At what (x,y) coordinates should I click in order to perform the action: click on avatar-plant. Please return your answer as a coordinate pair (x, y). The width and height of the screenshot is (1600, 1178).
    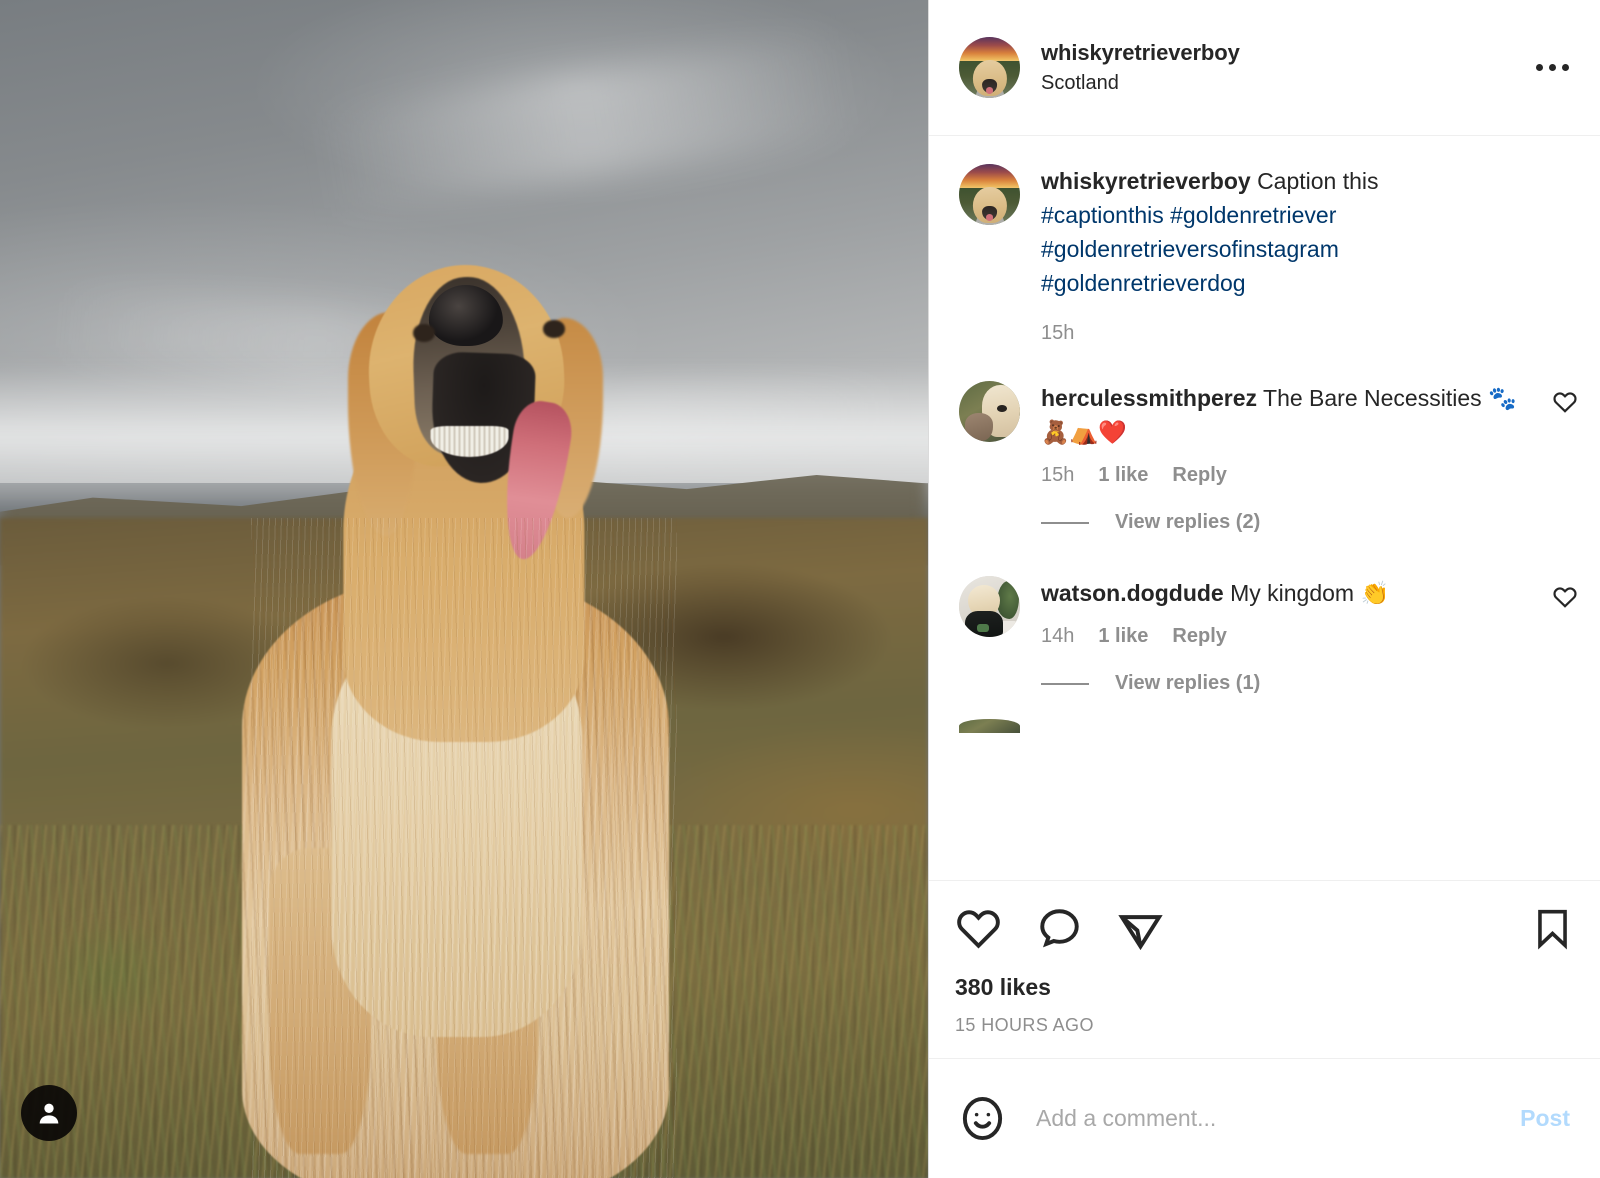
    Looking at the image, I should click on (1007, 599).